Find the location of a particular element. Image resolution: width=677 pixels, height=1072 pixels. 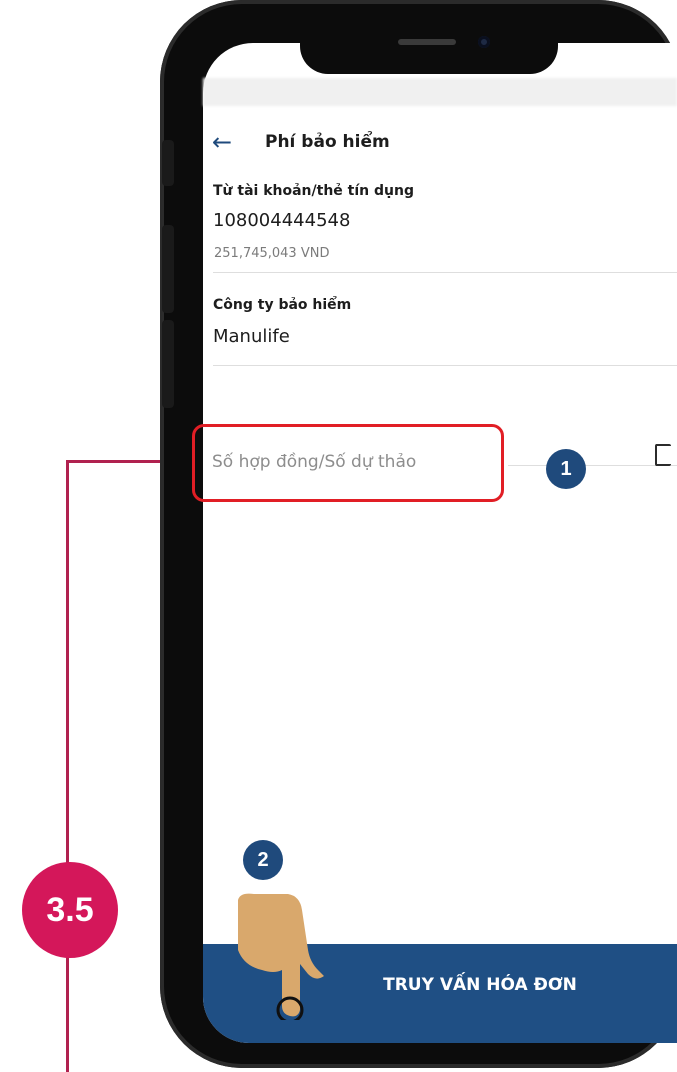

step-marker-2: 2 is located at coordinates (263, 860).